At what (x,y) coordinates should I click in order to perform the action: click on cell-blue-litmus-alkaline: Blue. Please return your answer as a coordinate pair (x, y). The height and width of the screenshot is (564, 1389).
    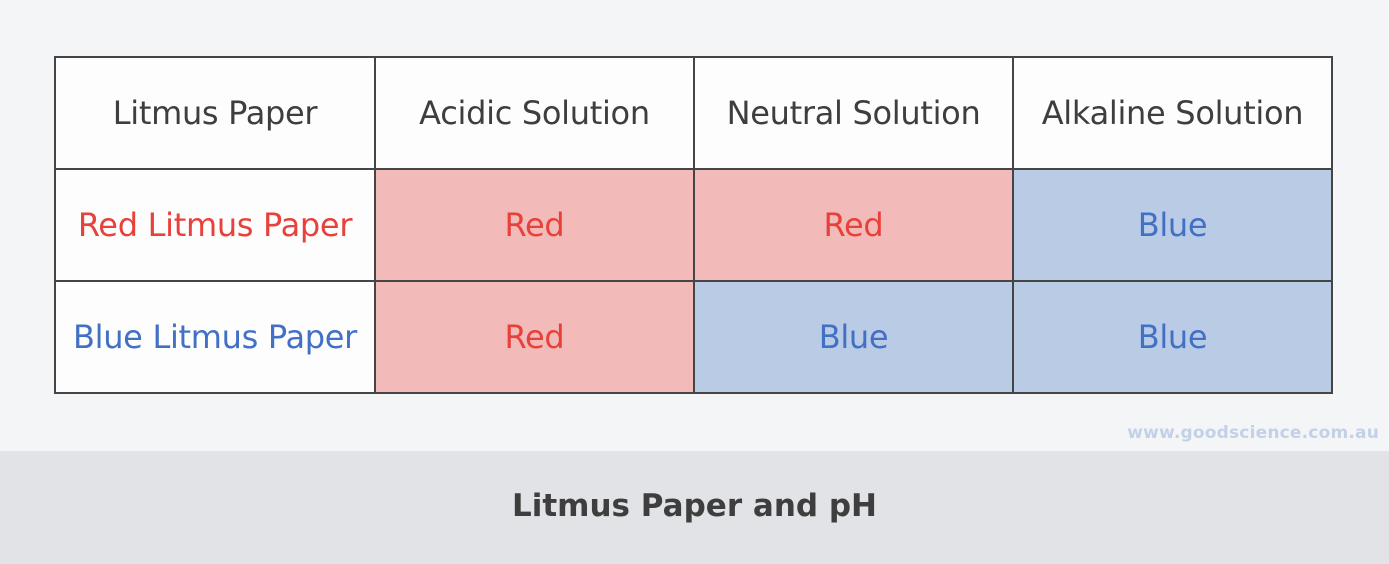
    Looking at the image, I should click on (1172, 337).